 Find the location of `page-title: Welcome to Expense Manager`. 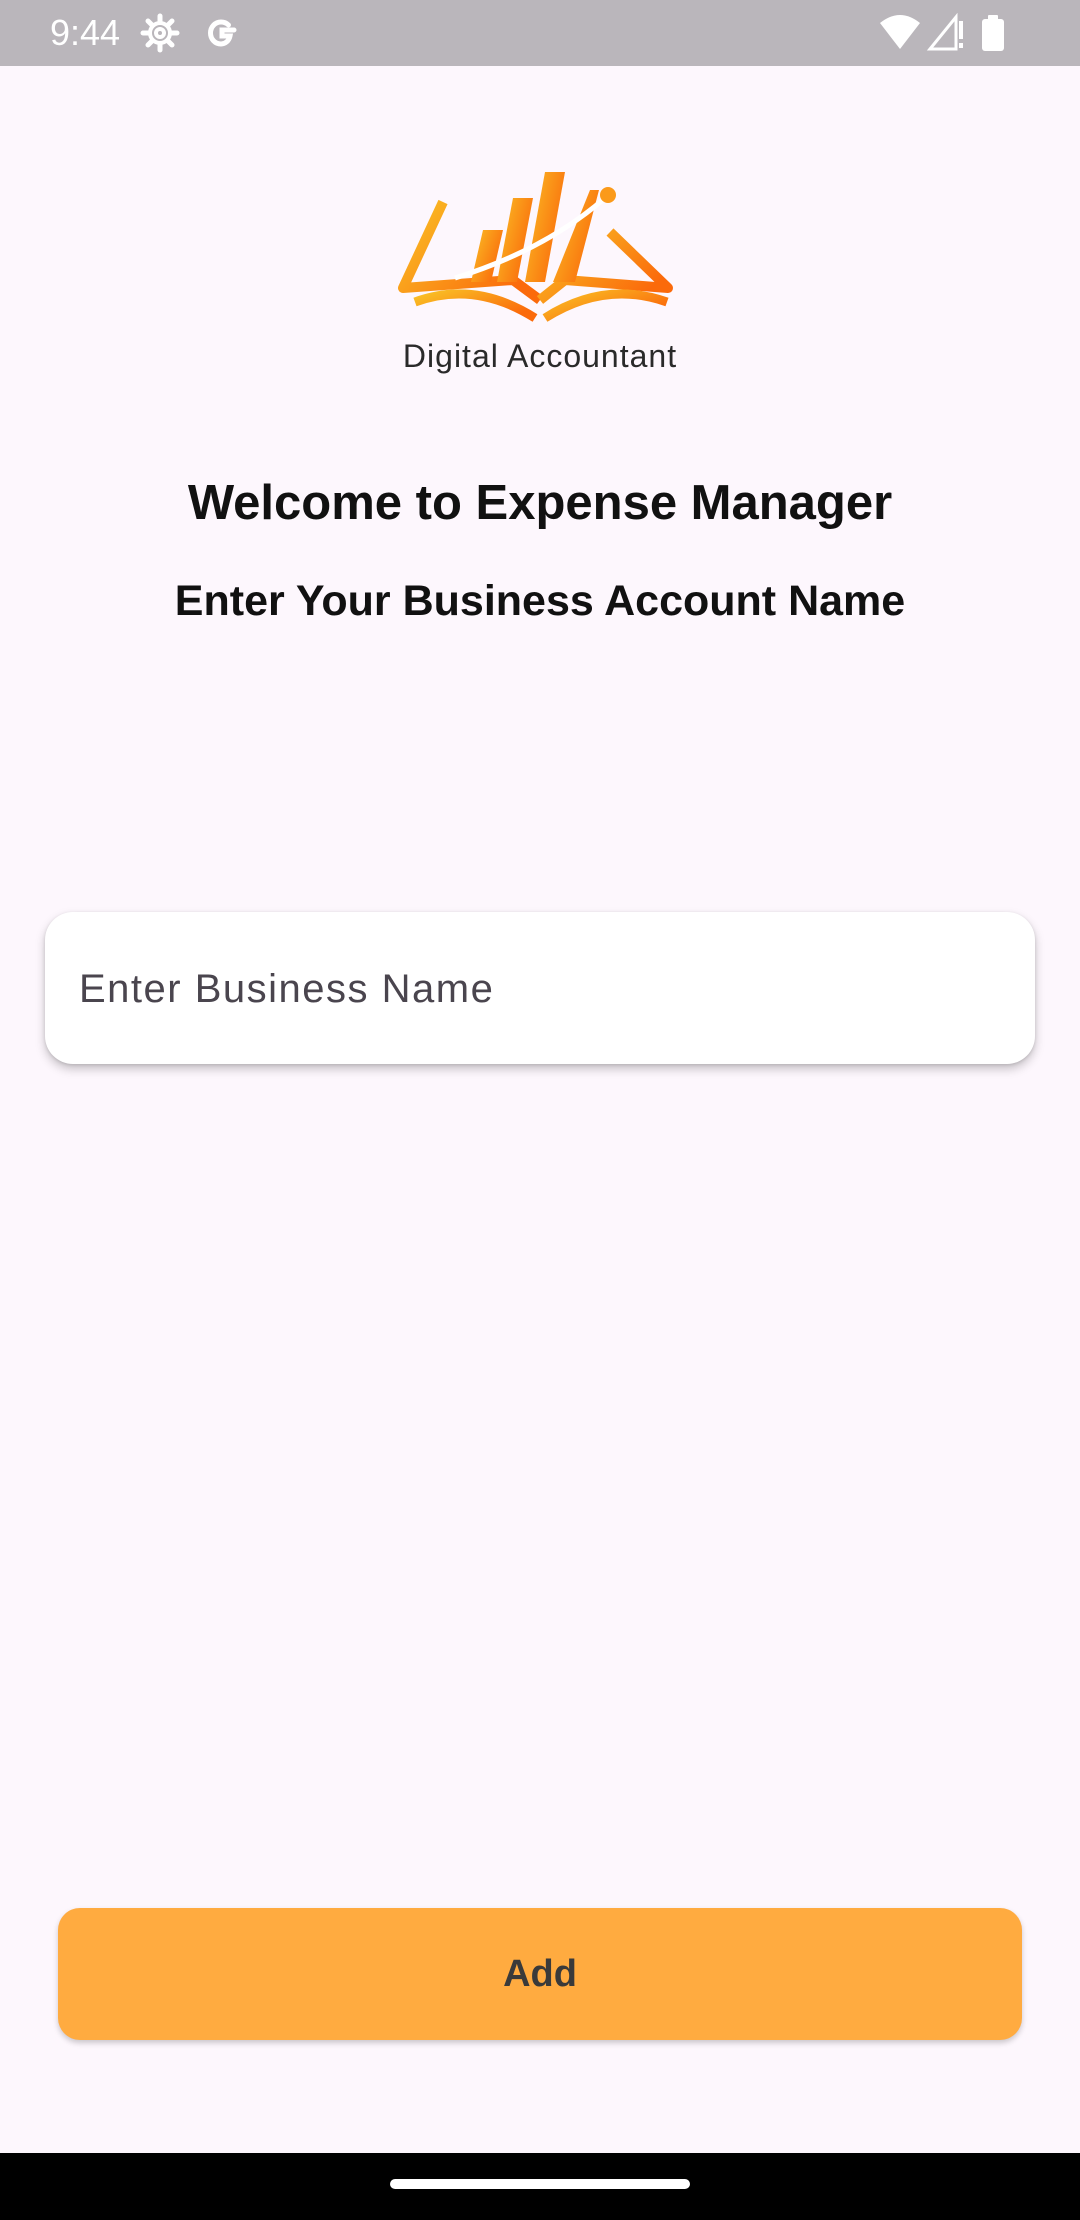

page-title: Welcome to Expense Manager is located at coordinates (540, 503).